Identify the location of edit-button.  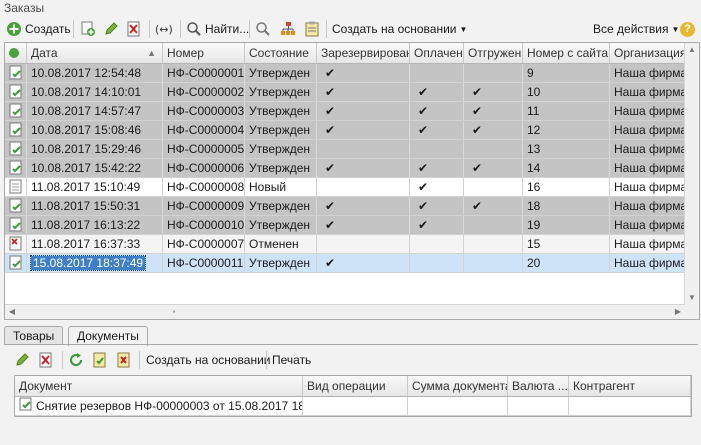
(111, 29).